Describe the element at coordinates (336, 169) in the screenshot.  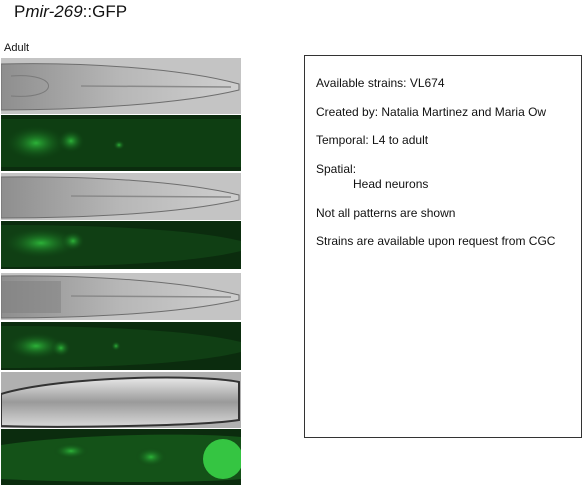
I see `spatial-label: Spatial:` at that location.